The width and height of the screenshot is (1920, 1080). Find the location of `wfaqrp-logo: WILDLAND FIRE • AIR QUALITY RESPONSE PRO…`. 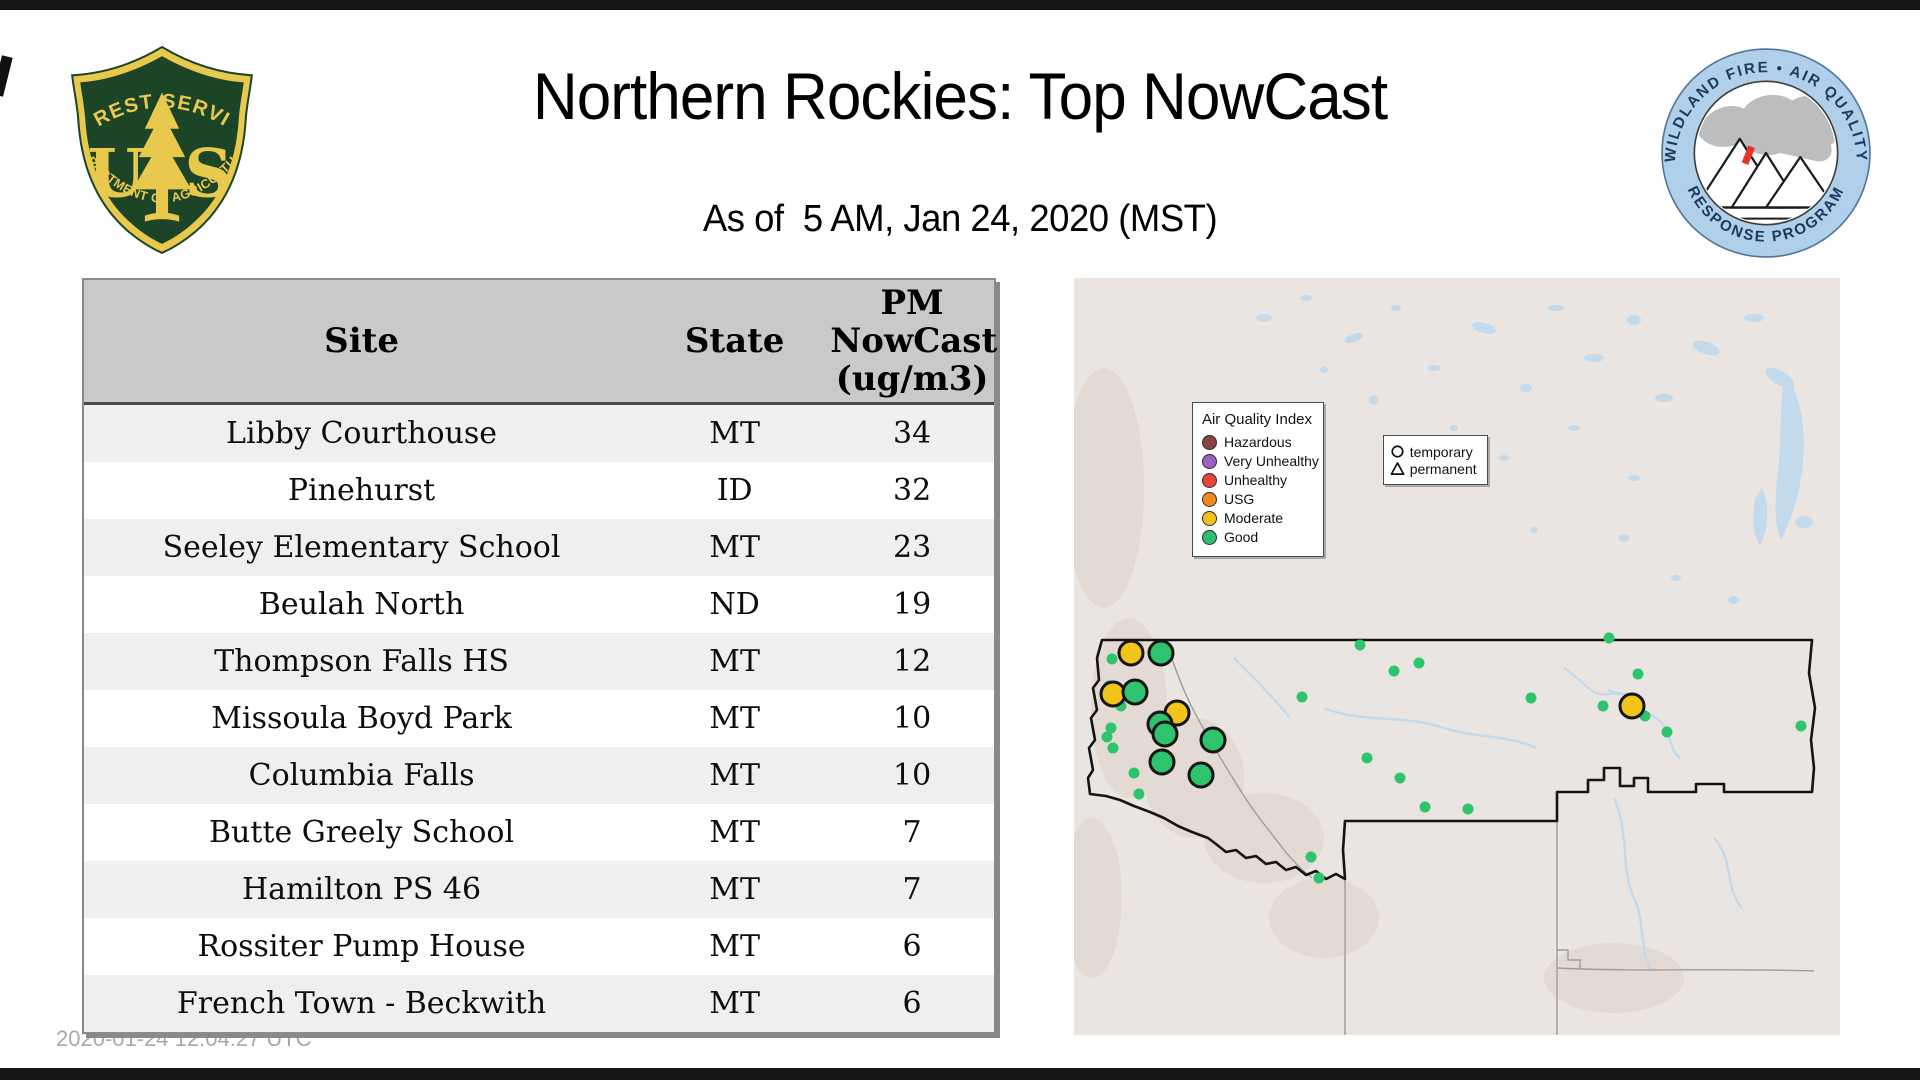

wfaqrp-logo: WILDLAND FIRE • AIR QUALITY RESPONSE PRO… is located at coordinates (1766, 153).